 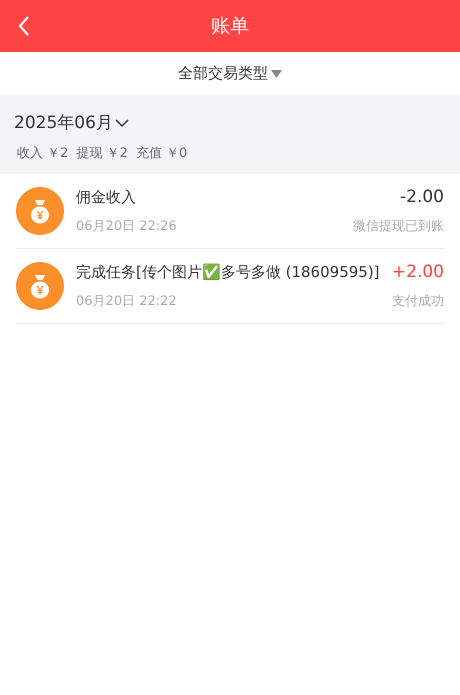 What do you see at coordinates (24, 26) in the screenshot?
I see `back-icon` at bounding box center [24, 26].